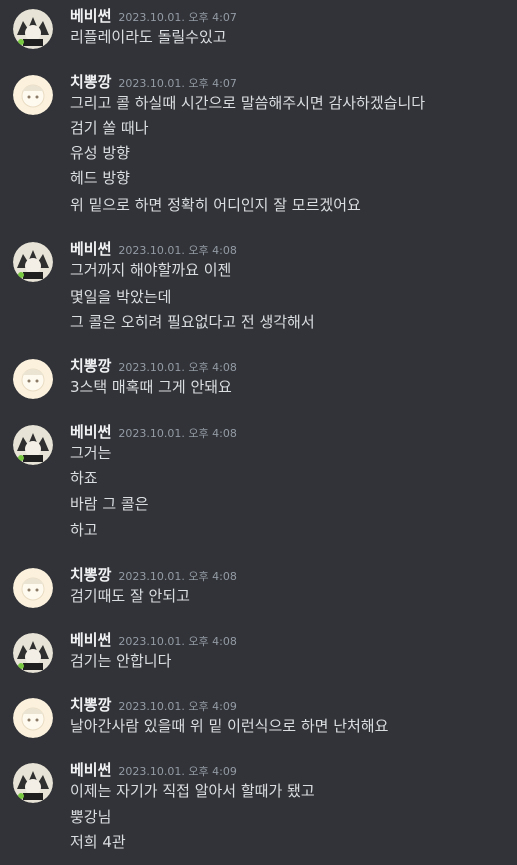  I want to click on message-text: 이제는 자기가 직접 알아서 할때가 됐고, so click(192, 791).